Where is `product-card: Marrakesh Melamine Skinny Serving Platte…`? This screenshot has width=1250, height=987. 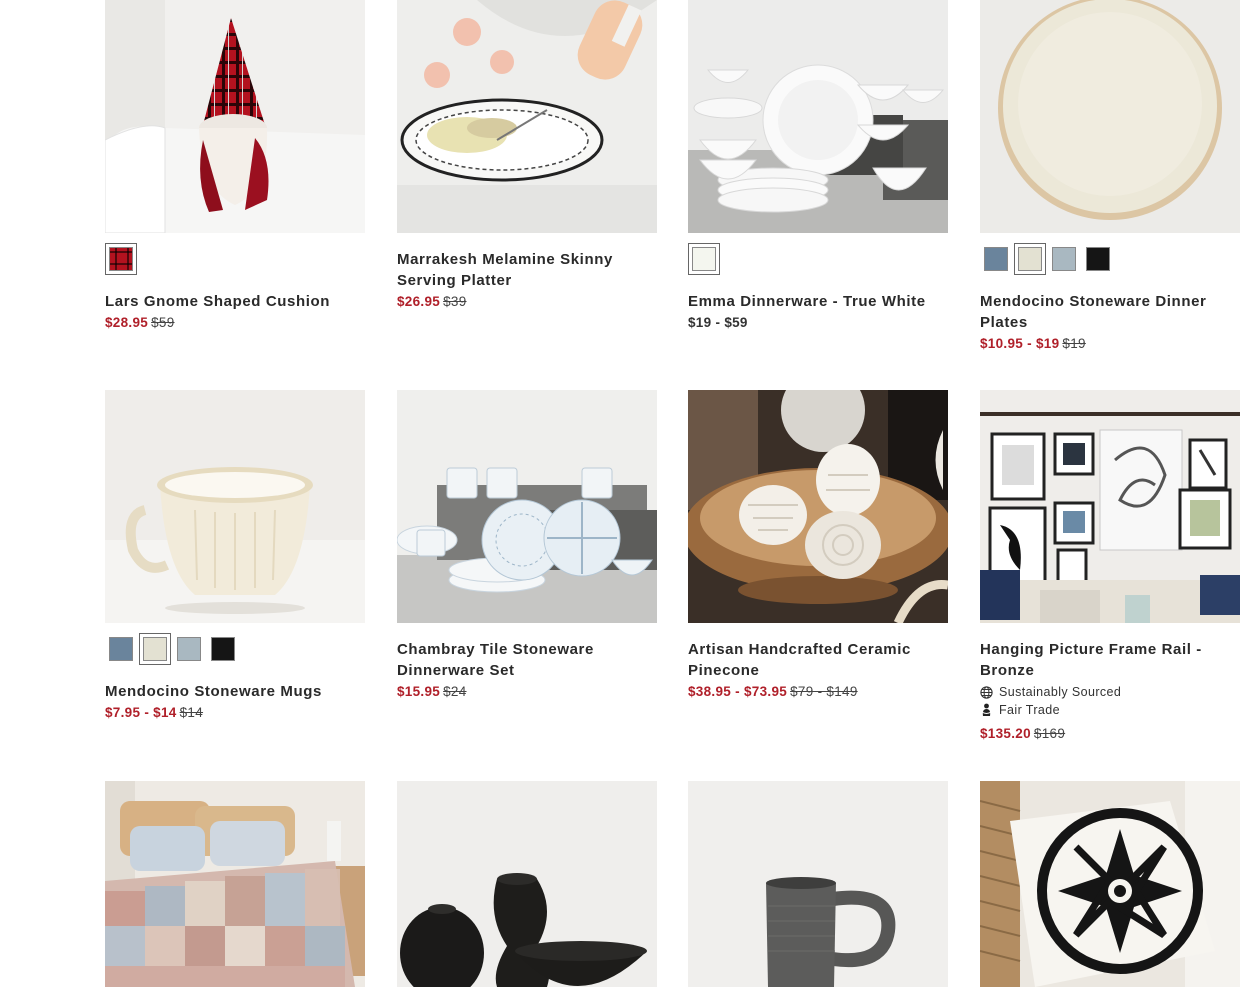 product-card: Marrakesh Melamine Skinny Serving Platte… is located at coordinates (527, 154).